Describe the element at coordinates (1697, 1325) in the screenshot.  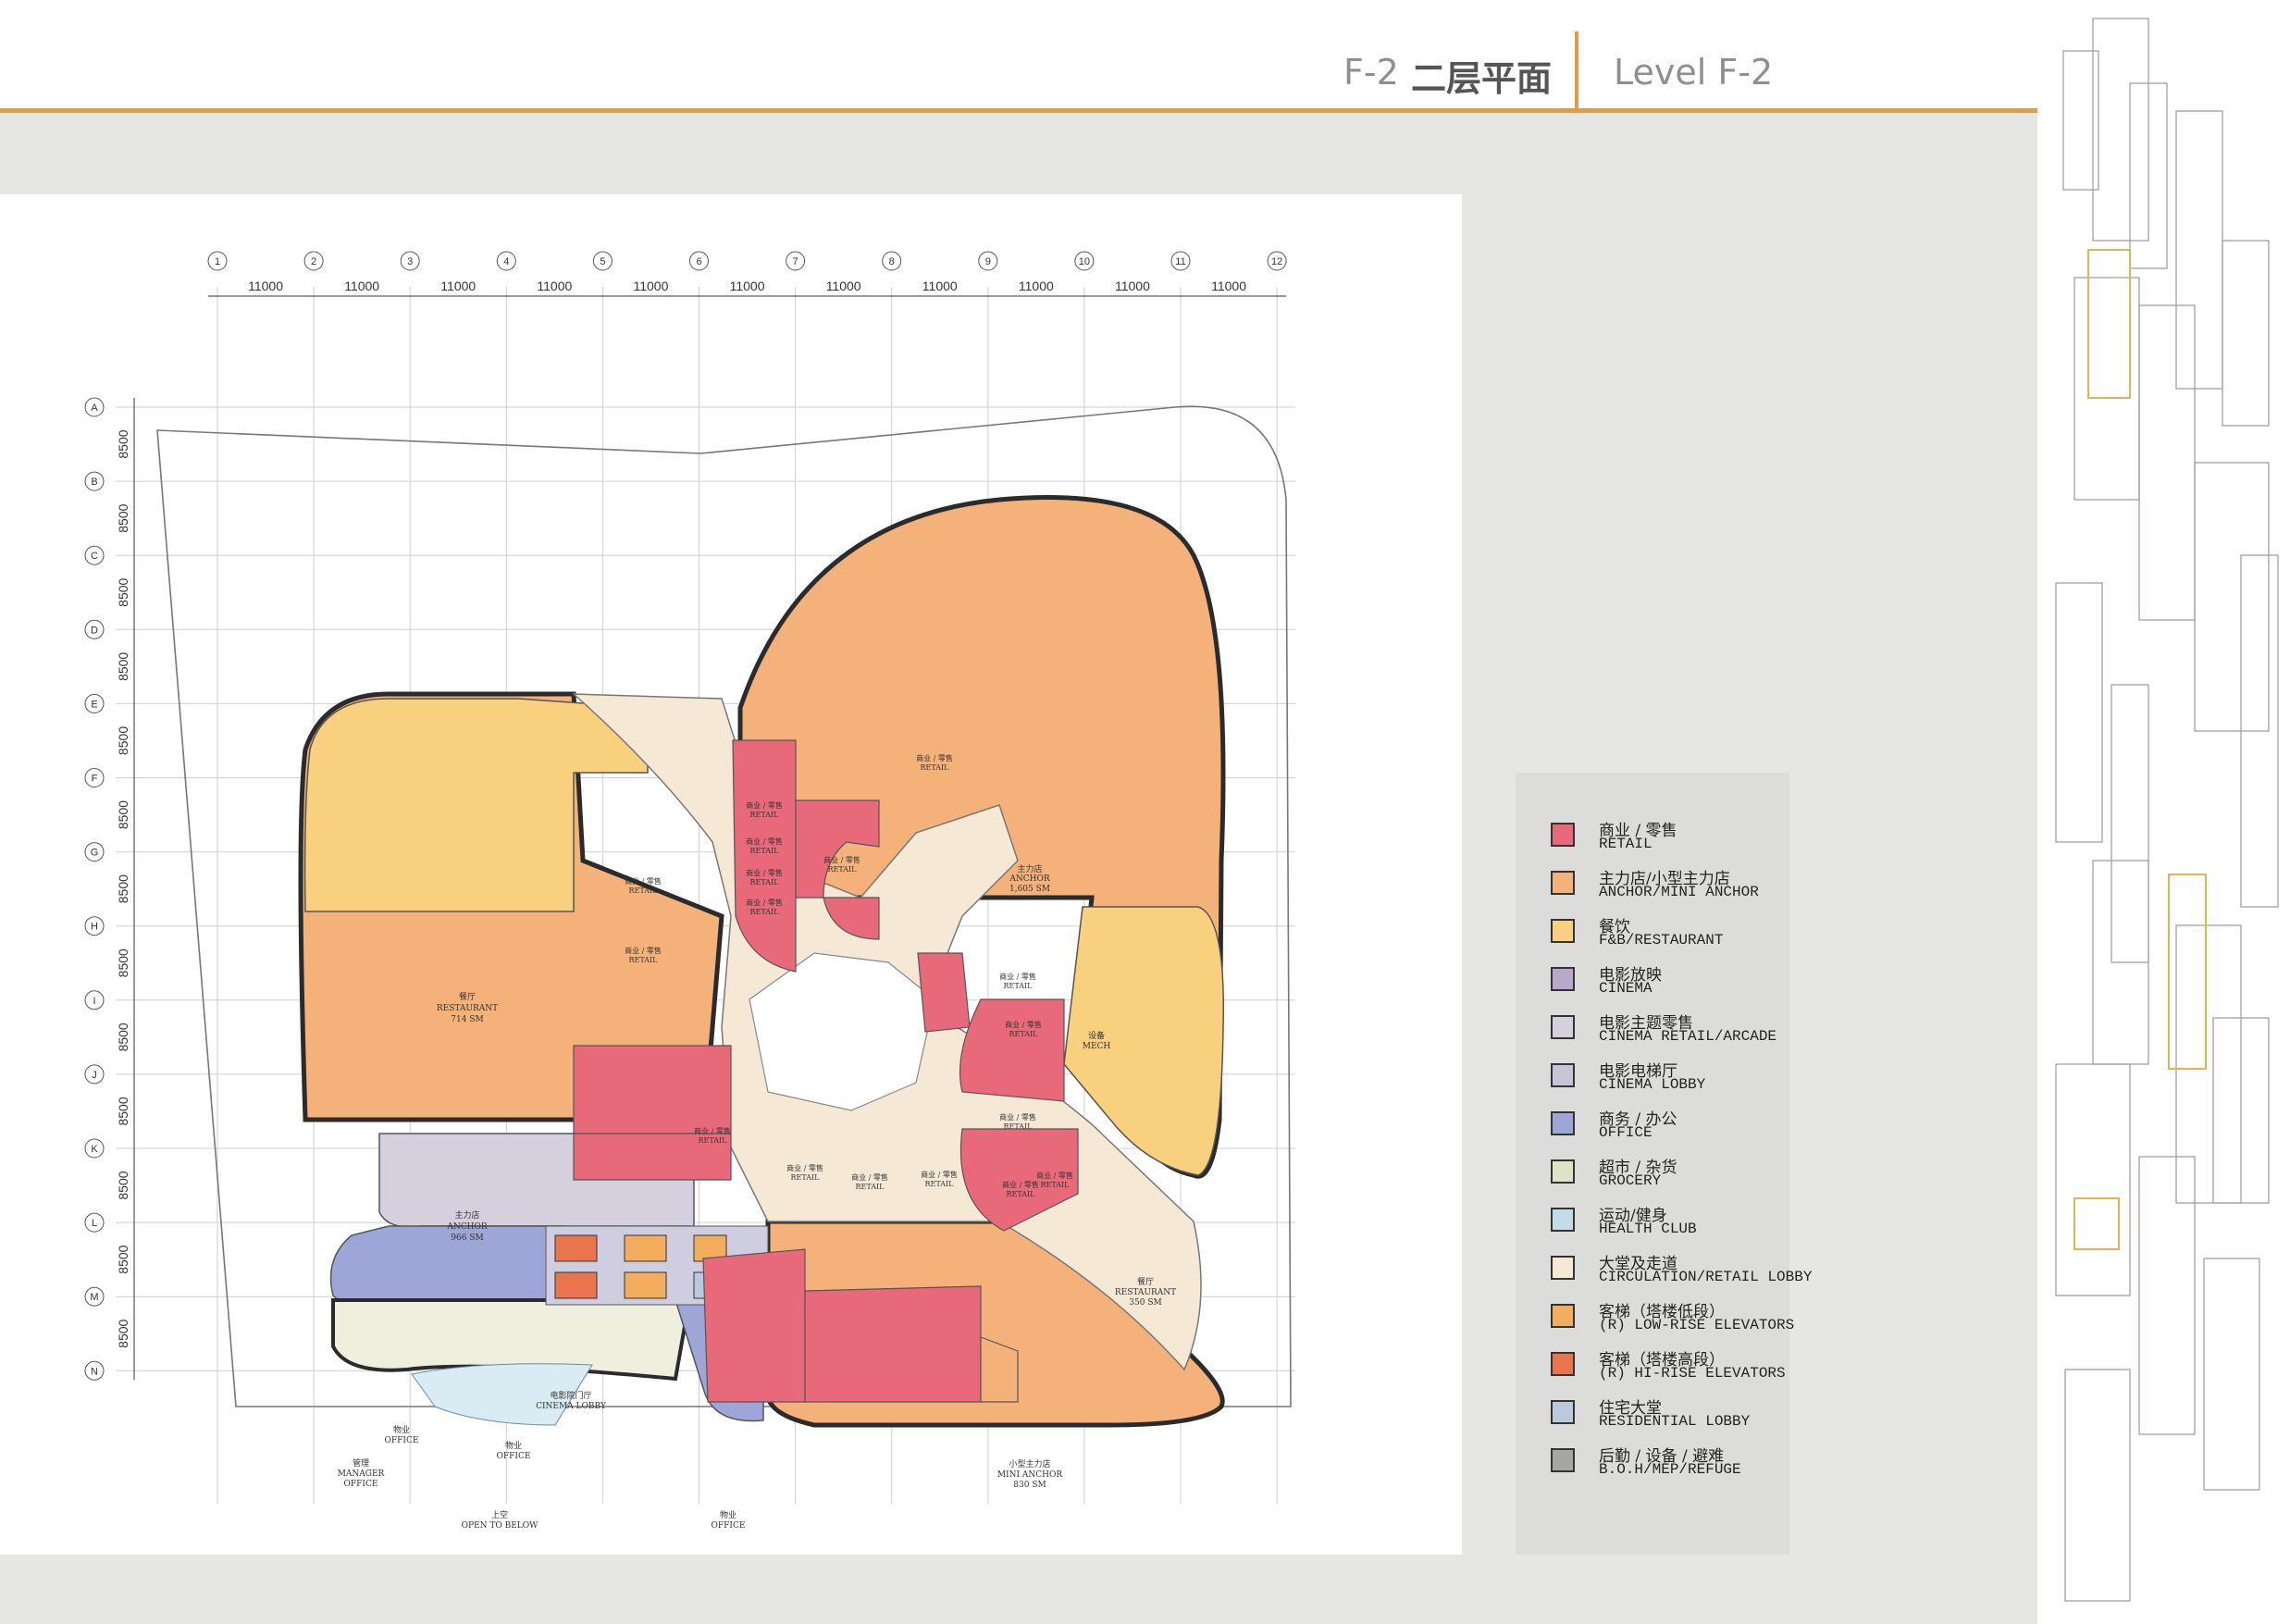
I see `legend-label-en: (R) LOW-RISE ELEVATORS` at that location.